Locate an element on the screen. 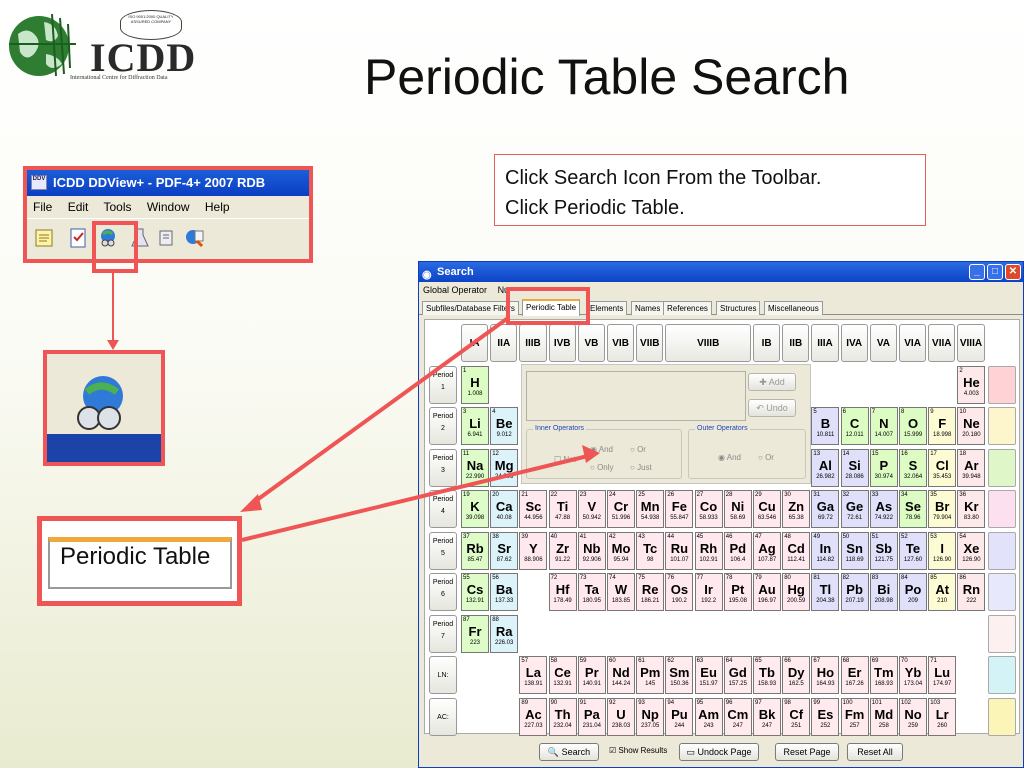 Image resolution: width=1024 pixels, height=768 pixels. element-mg: 12 Mg 24.305 is located at coordinates (504, 467).